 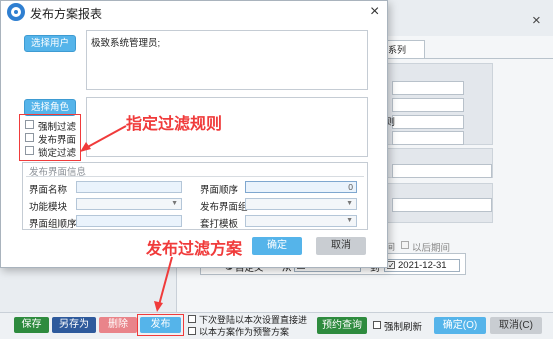 I want to click on save-as-button: 另存为, so click(x=74, y=325).